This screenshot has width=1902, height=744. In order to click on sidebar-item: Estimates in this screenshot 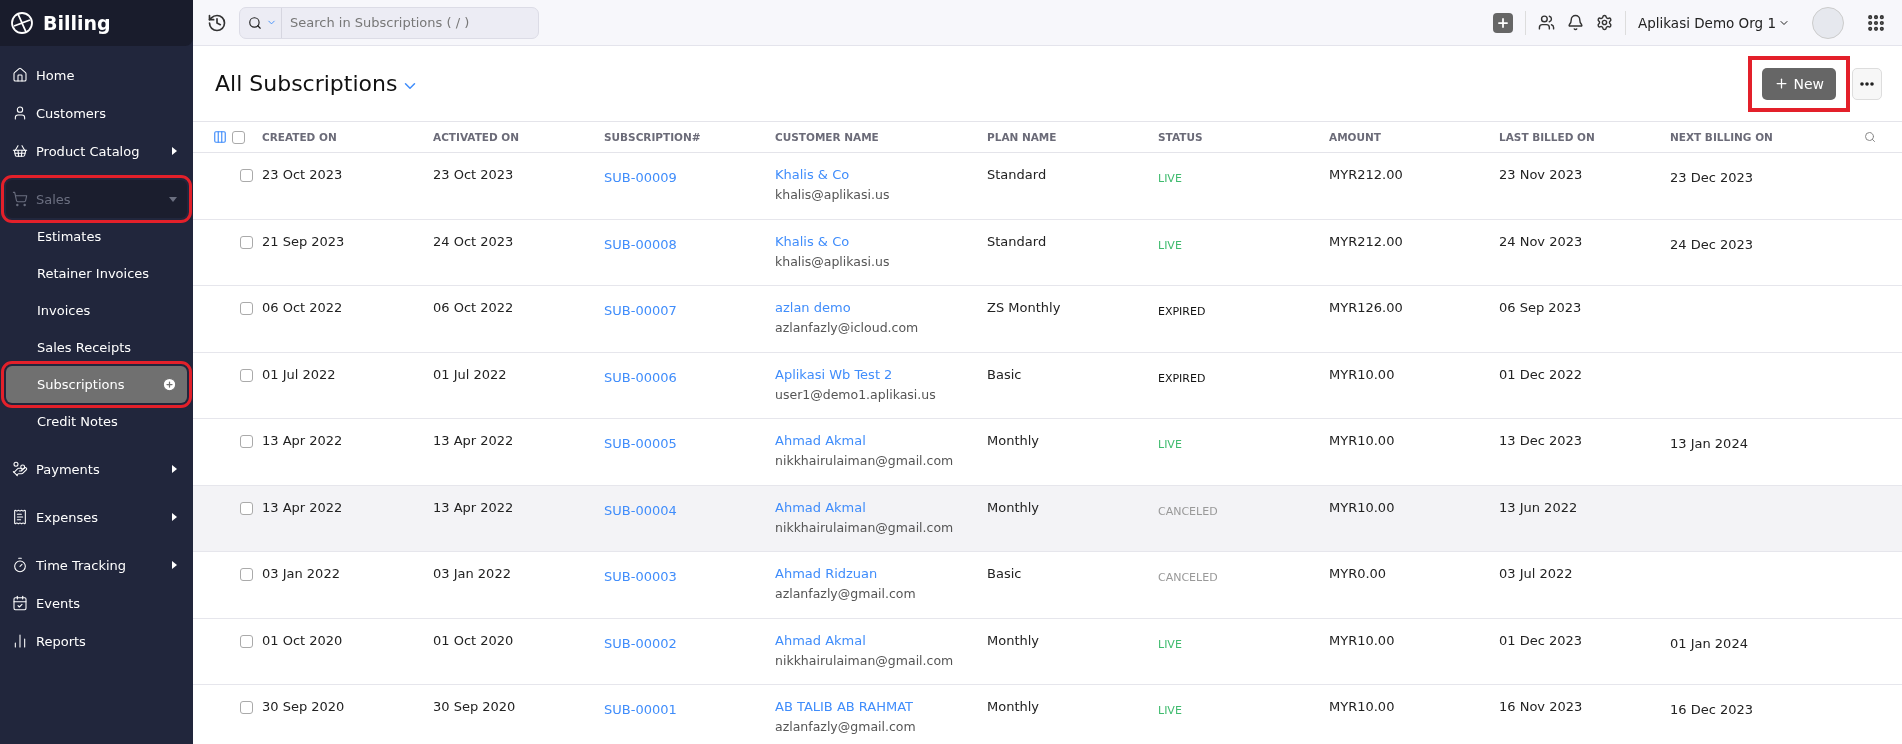, I will do `click(96, 236)`.